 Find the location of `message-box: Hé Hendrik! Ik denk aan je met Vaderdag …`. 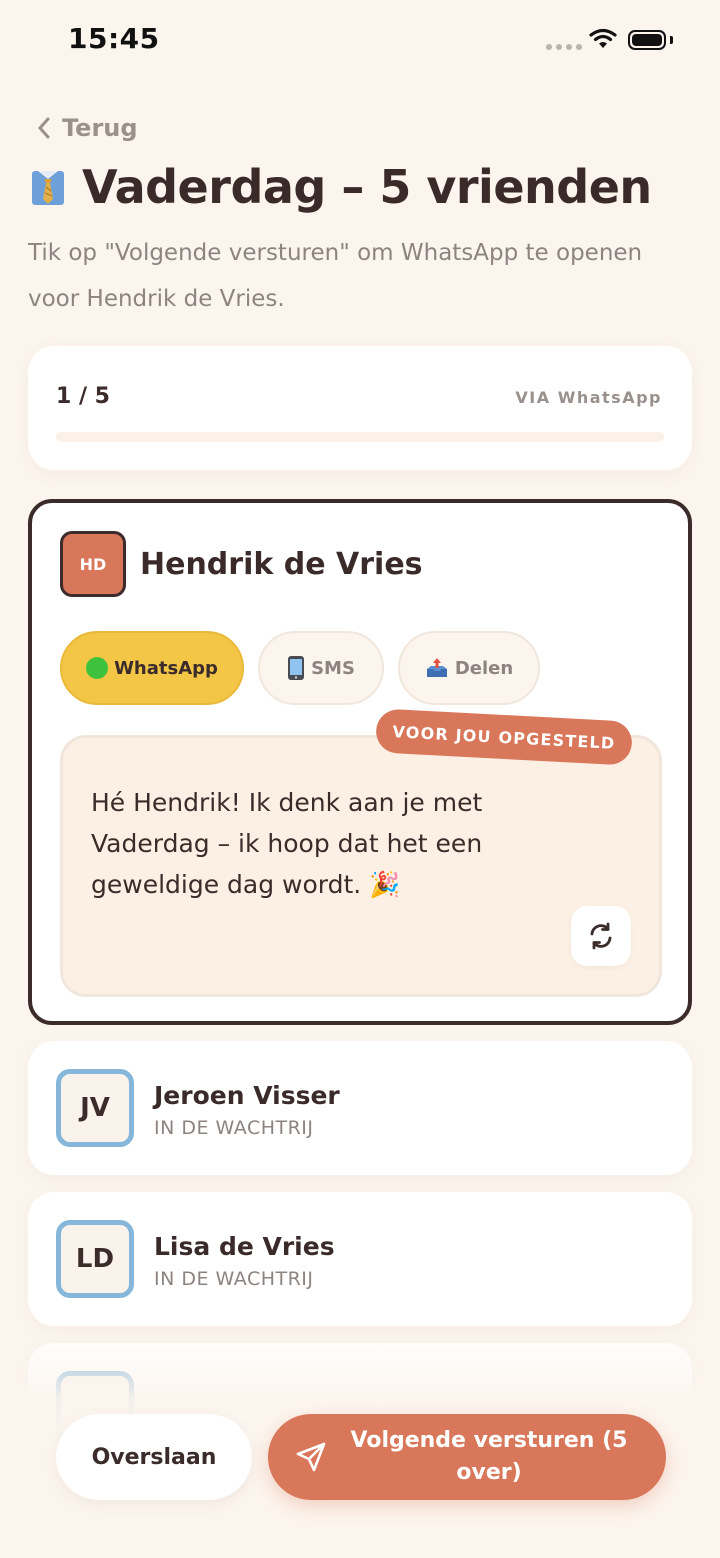

message-box: Hé Hendrik! Ik denk aan je met Vaderdag … is located at coordinates (361, 866).